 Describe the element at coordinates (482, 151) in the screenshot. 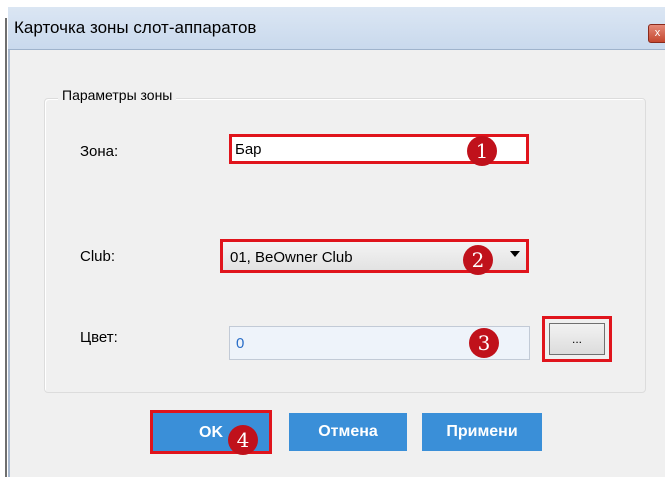

I see `marker-1: 1` at that location.